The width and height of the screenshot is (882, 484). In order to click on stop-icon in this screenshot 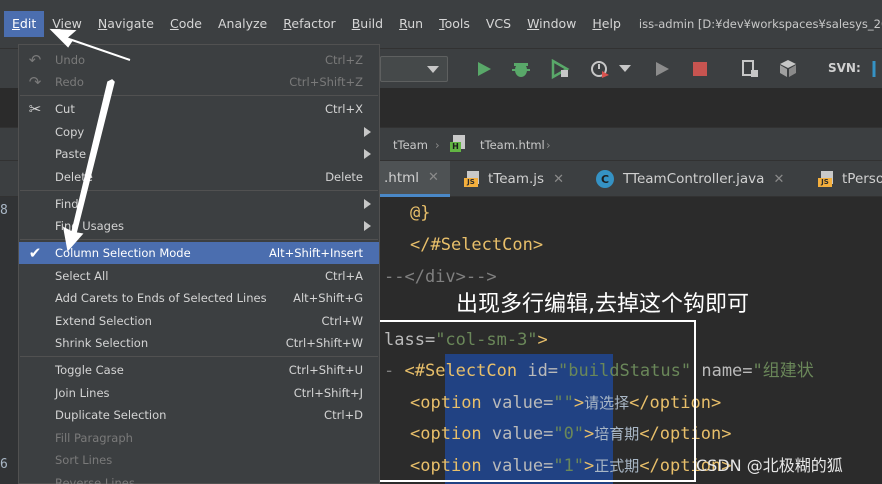, I will do `click(700, 69)`.